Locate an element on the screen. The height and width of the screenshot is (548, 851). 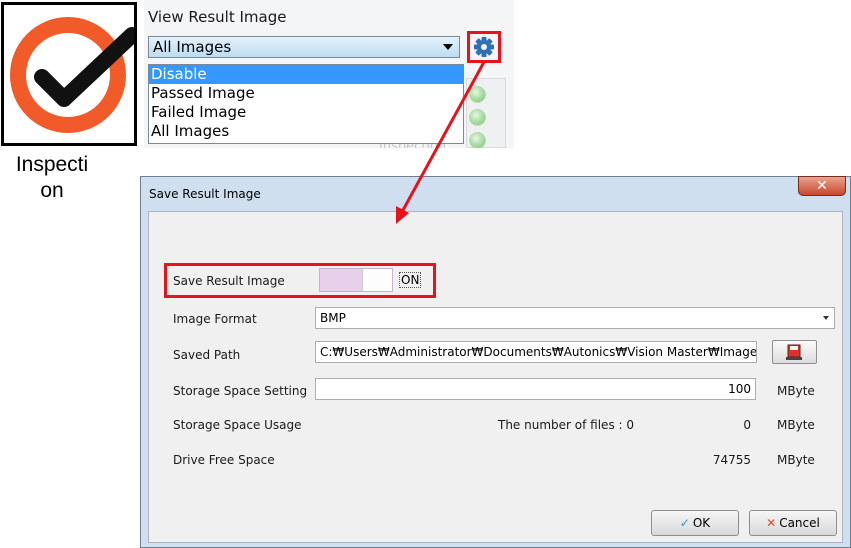
option-passed-image: Passed Image is located at coordinates (306, 93).